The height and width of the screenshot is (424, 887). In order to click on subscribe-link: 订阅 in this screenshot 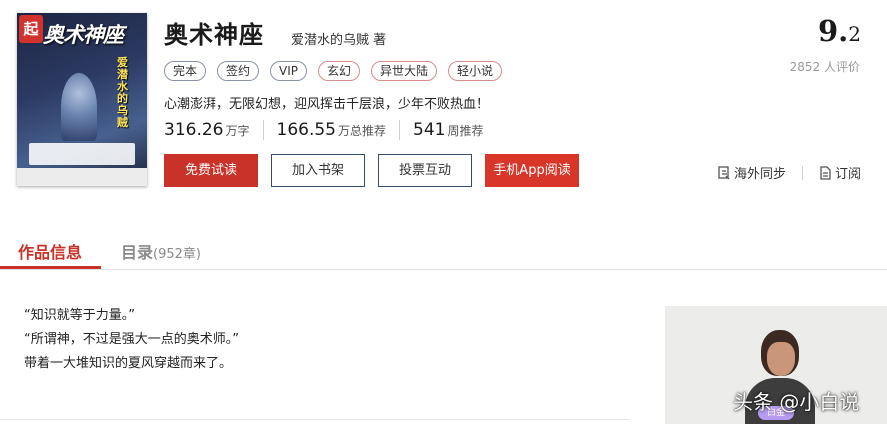, I will do `click(840, 172)`.